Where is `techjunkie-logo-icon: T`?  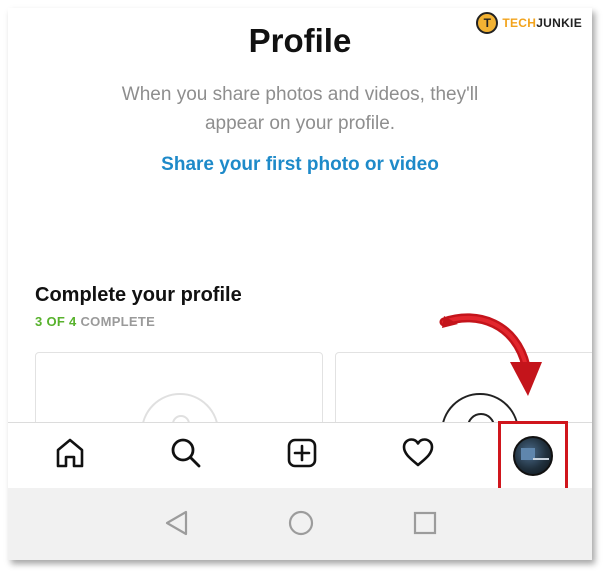 techjunkie-logo-icon: T is located at coordinates (487, 23).